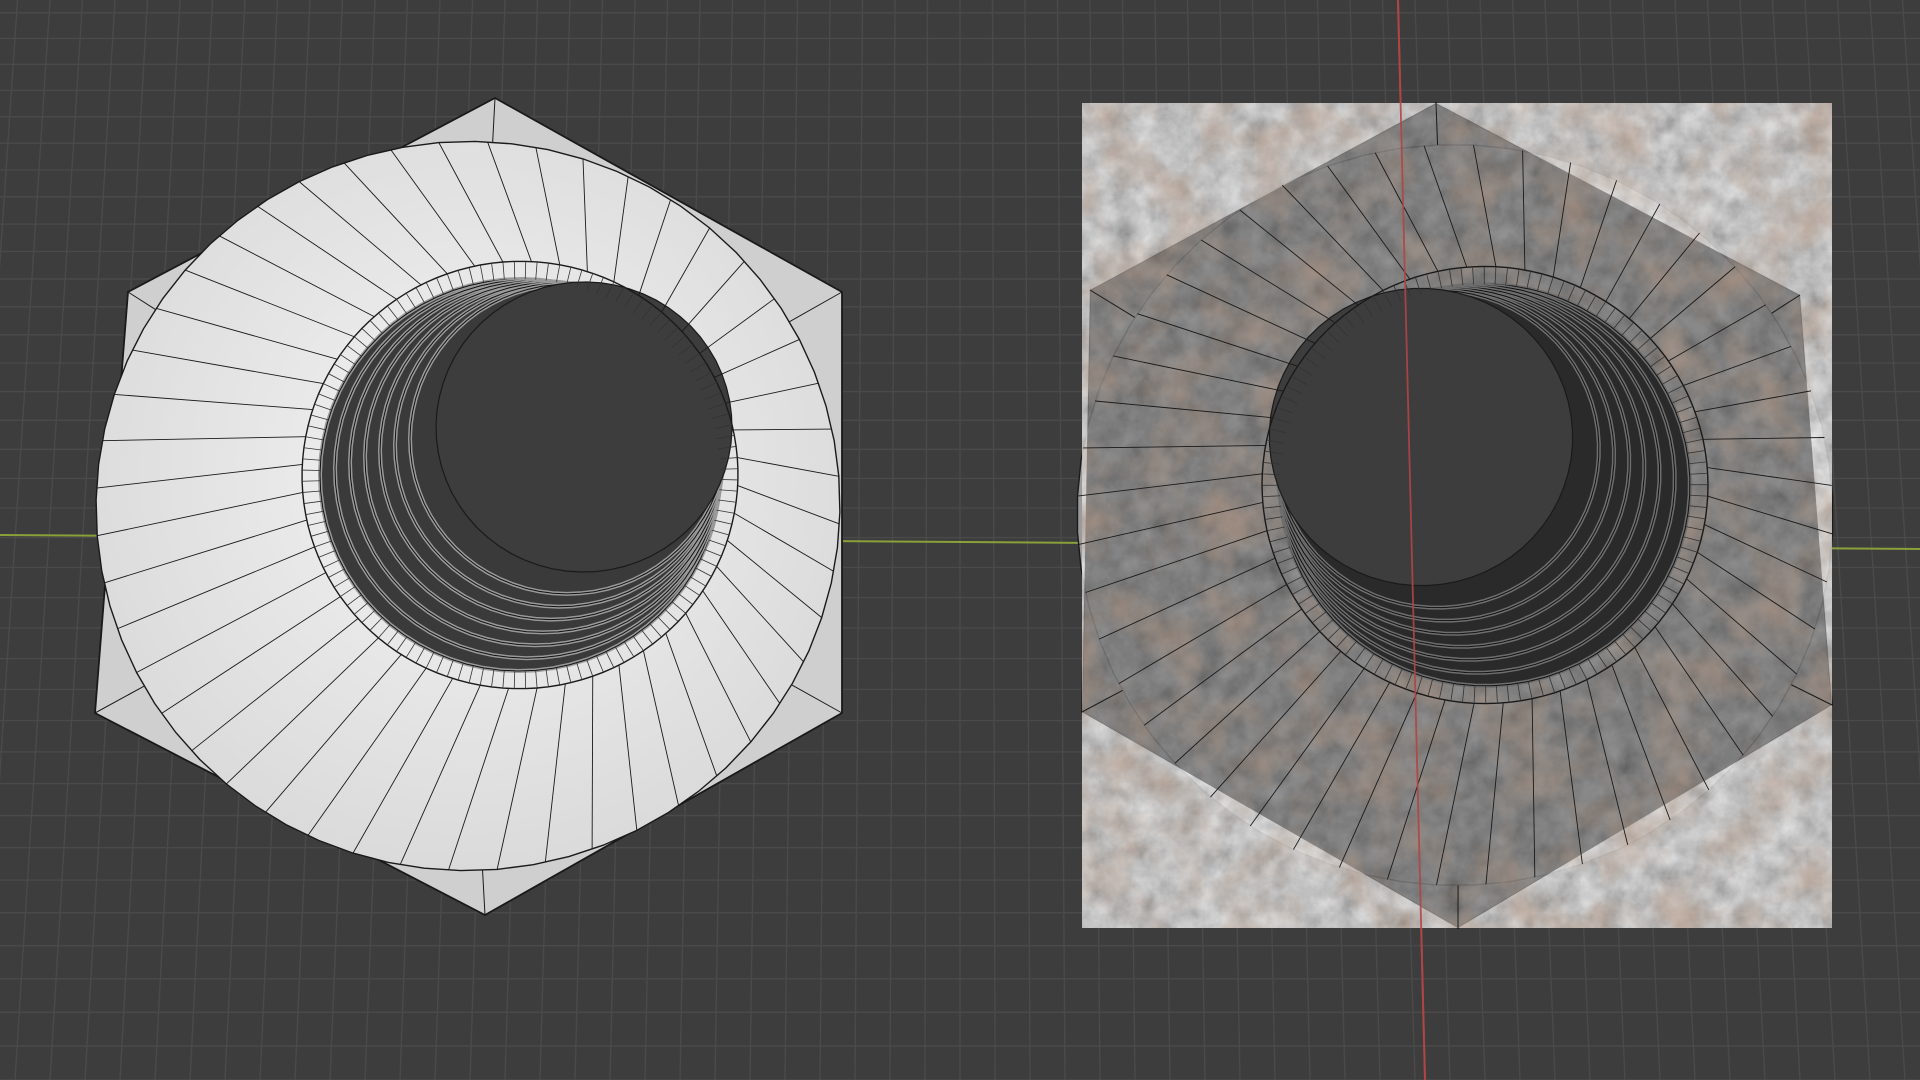 This screenshot has width=1920, height=1080. What do you see at coordinates (1421, 437) in the screenshot?
I see `nut-hole-through` at bounding box center [1421, 437].